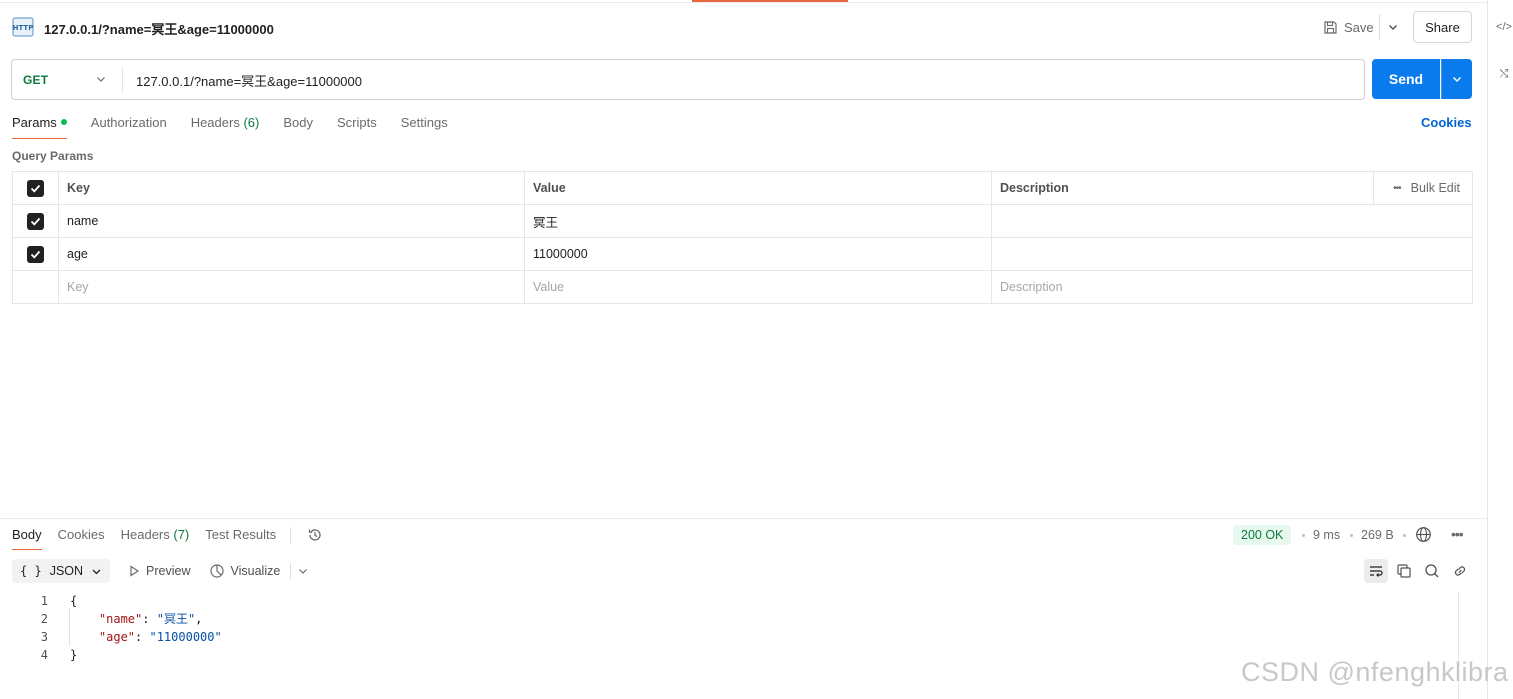 The height and width of the screenshot is (699, 1513). Describe the element at coordinates (35, 80) in the screenshot. I see `method-select: GET` at that location.